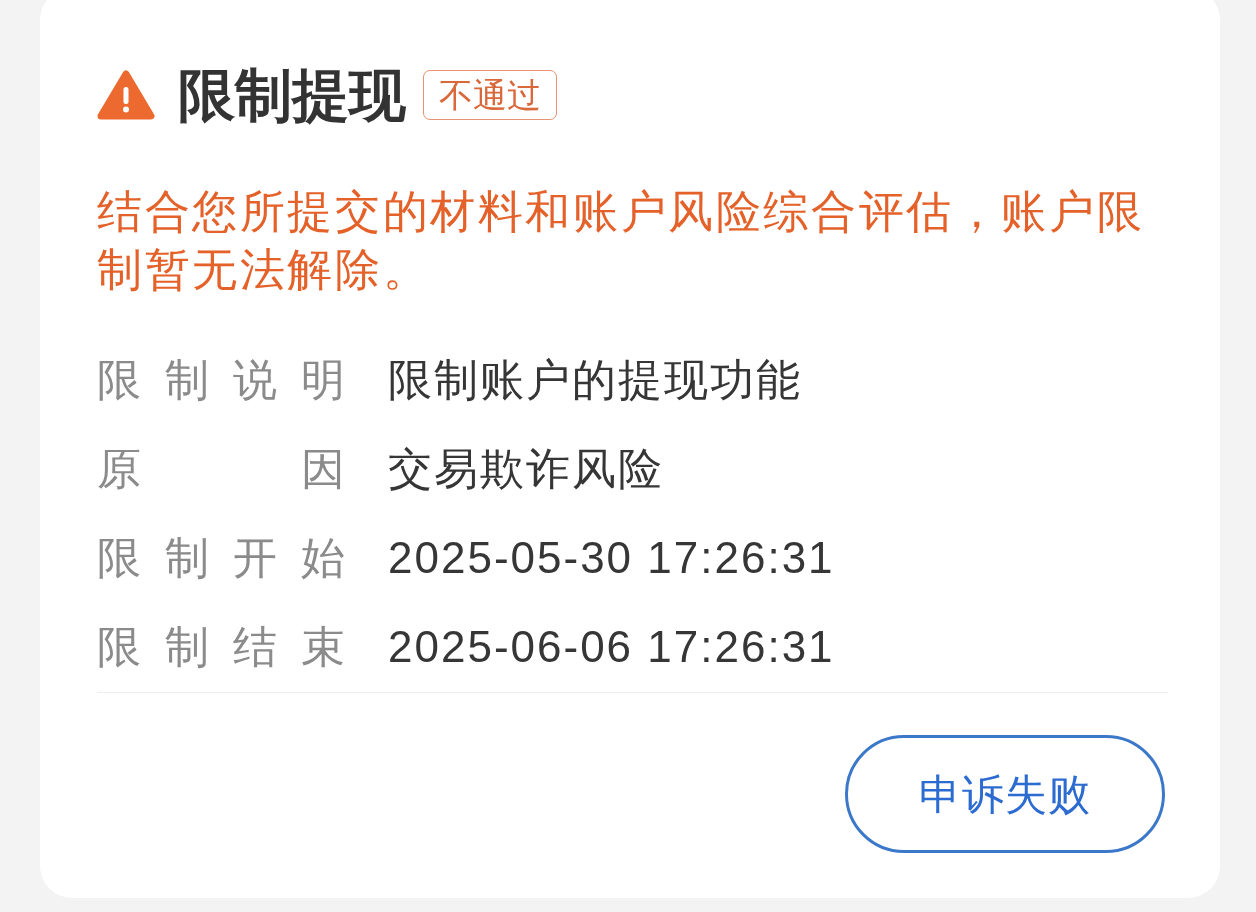  I want to click on warning-icon, so click(126, 95).